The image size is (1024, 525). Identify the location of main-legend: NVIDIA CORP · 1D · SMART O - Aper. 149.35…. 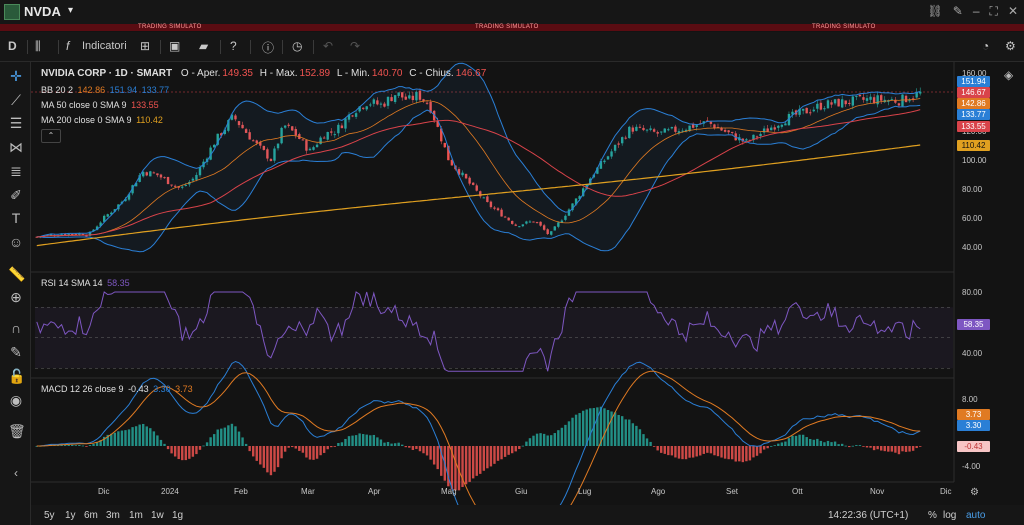
(263, 73).